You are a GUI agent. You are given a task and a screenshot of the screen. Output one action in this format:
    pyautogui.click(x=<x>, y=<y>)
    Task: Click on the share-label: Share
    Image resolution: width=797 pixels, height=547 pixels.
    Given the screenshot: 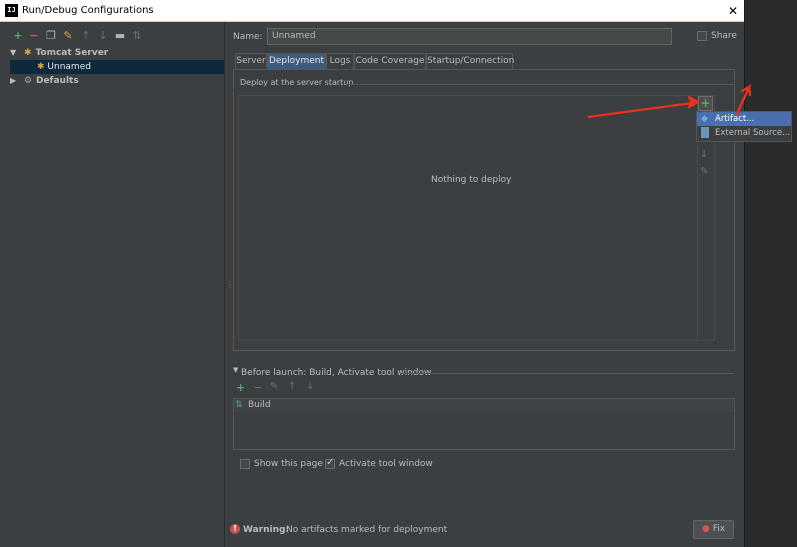 What is the action you would take?
    pyautogui.click(x=724, y=36)
    